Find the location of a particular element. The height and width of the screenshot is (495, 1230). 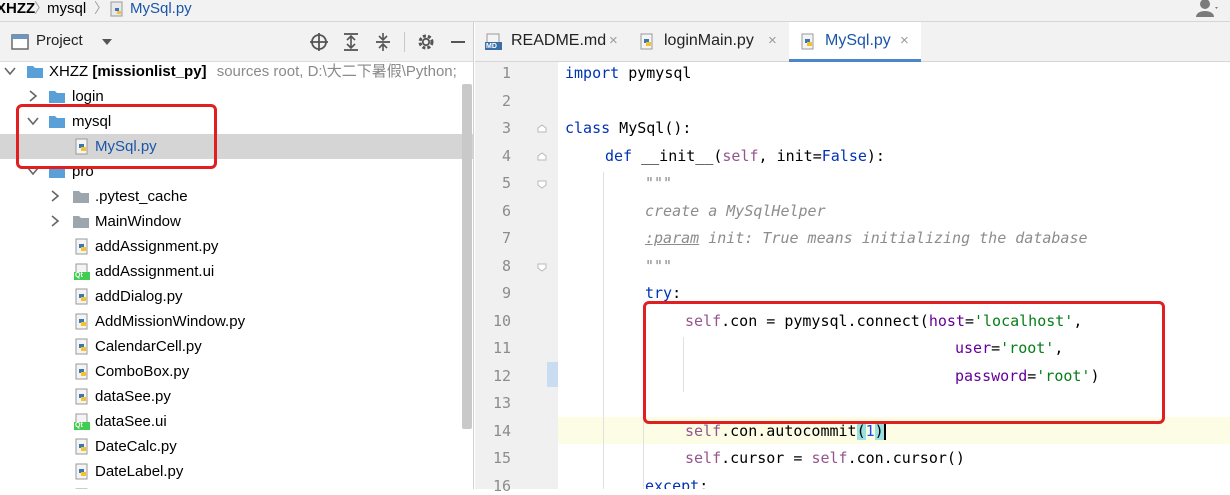

code-line-12: password='root') is located at coordinates (1027, 376).